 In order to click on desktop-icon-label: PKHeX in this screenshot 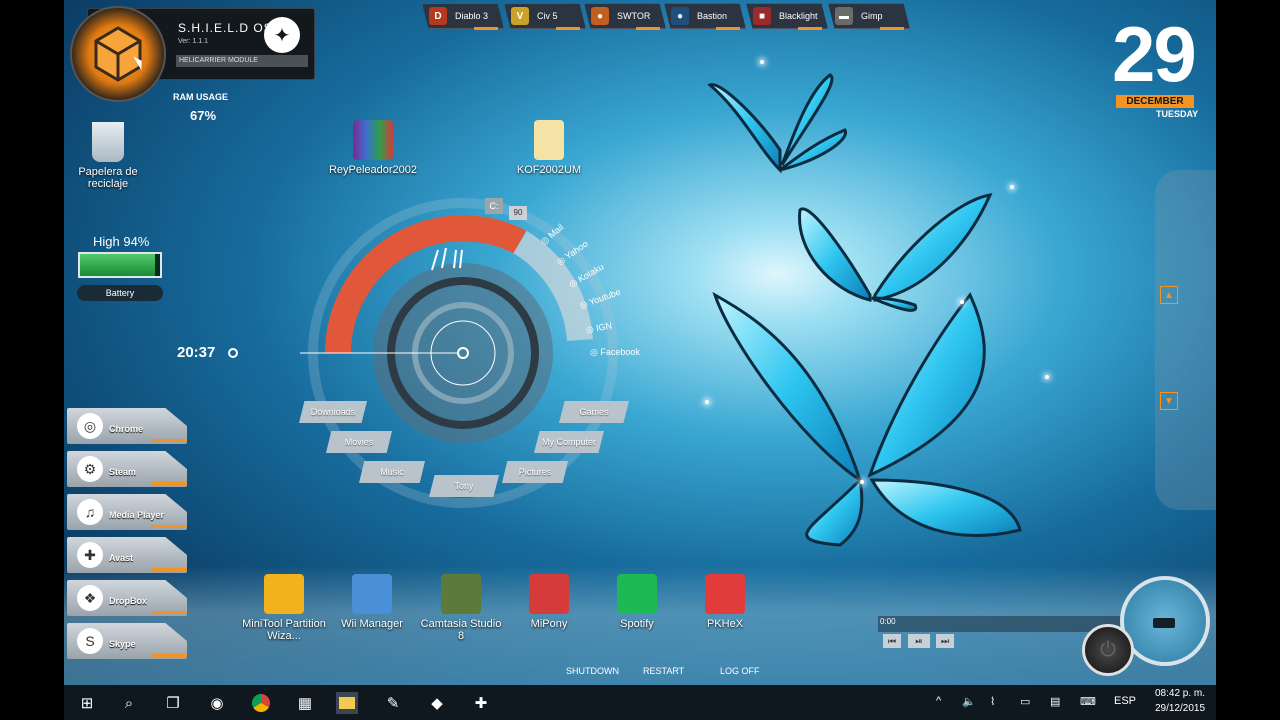, I will do `click(725, 624)`.